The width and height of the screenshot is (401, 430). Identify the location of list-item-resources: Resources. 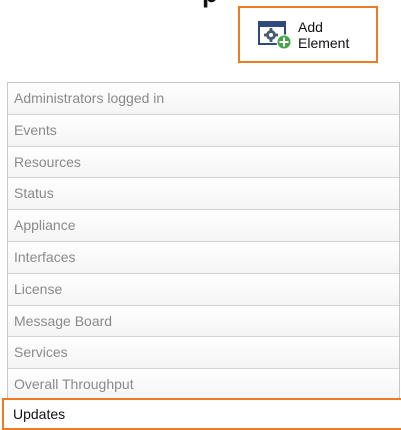
(203, 162).